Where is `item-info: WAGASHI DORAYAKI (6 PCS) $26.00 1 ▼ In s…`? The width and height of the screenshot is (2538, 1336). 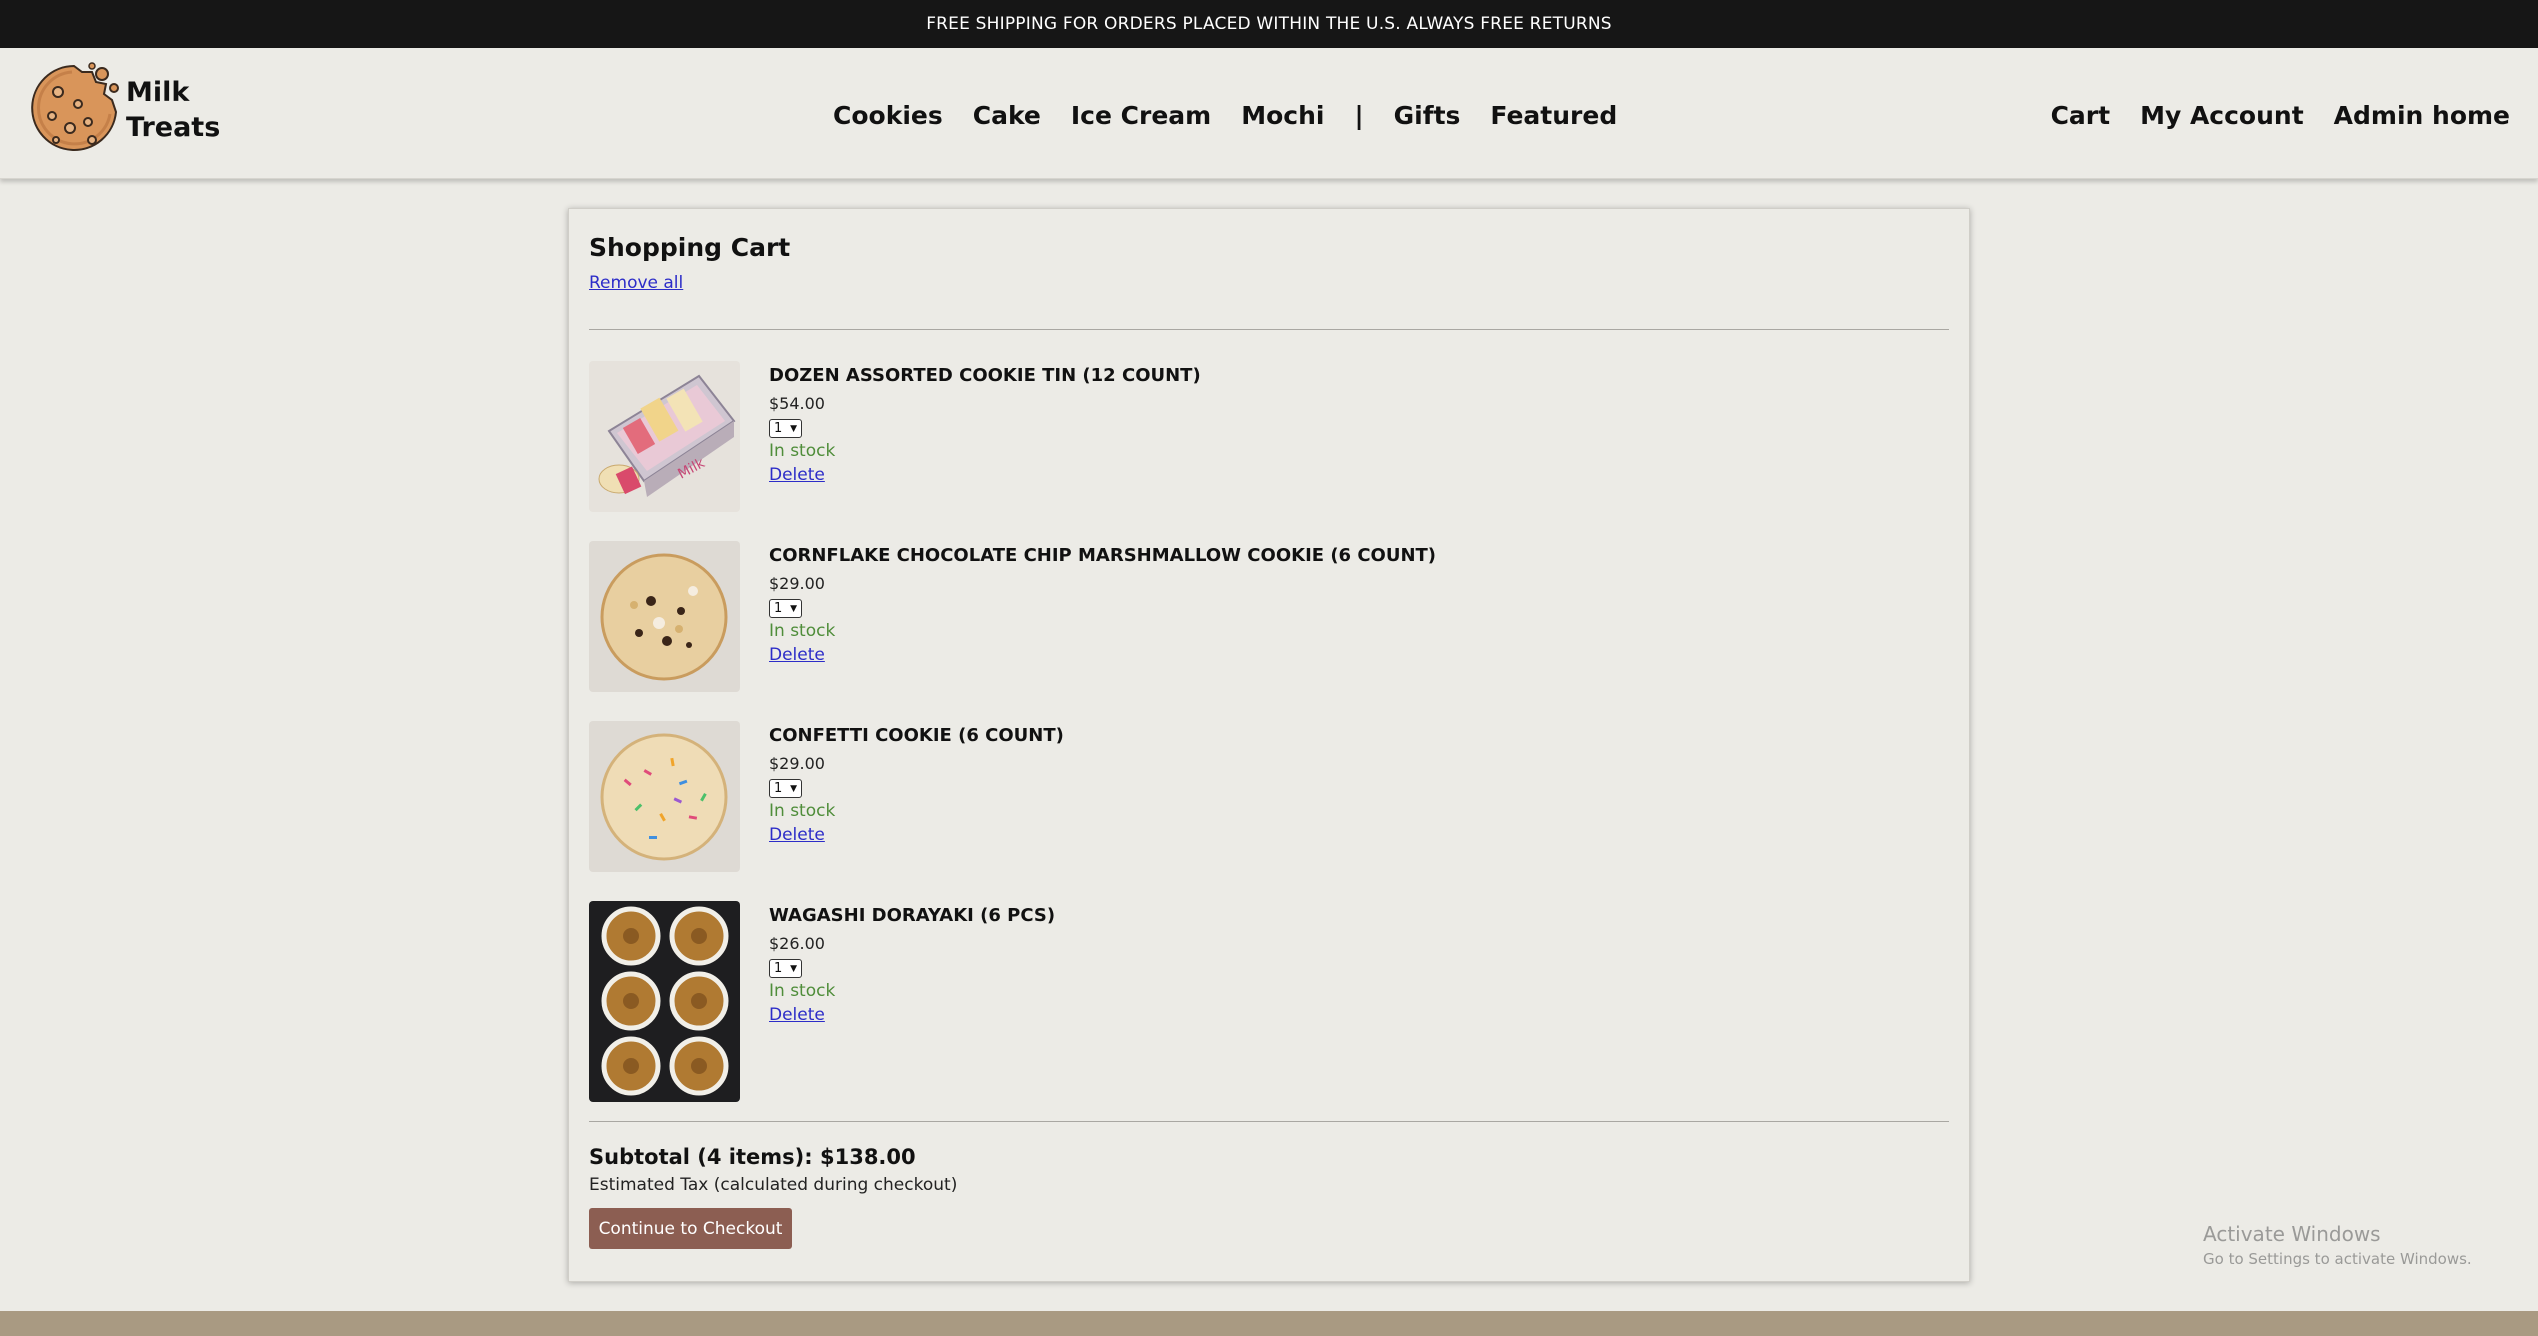
item-info: WAGASHI DORAYAKI (6 PCS) $26.00 1 ▼ In s… is located at coordinates (912, 965).